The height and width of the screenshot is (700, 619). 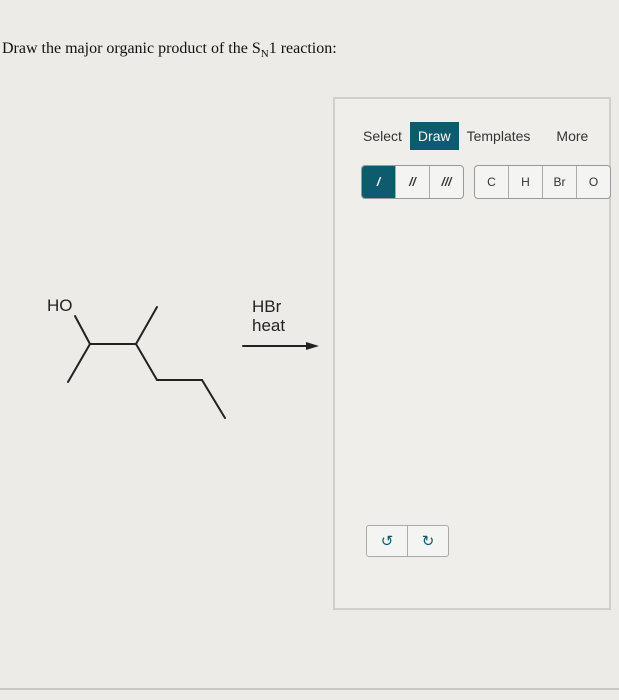 What do you see at coordinates (60, 305) in the screenshot?
I see `hydroxyl-label: HO` at bounding box center [60, 305].